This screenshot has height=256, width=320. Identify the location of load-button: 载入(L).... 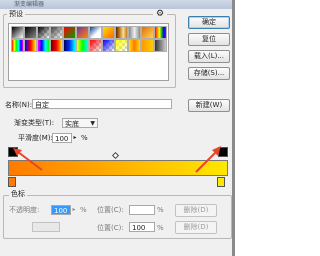
(209, 56).